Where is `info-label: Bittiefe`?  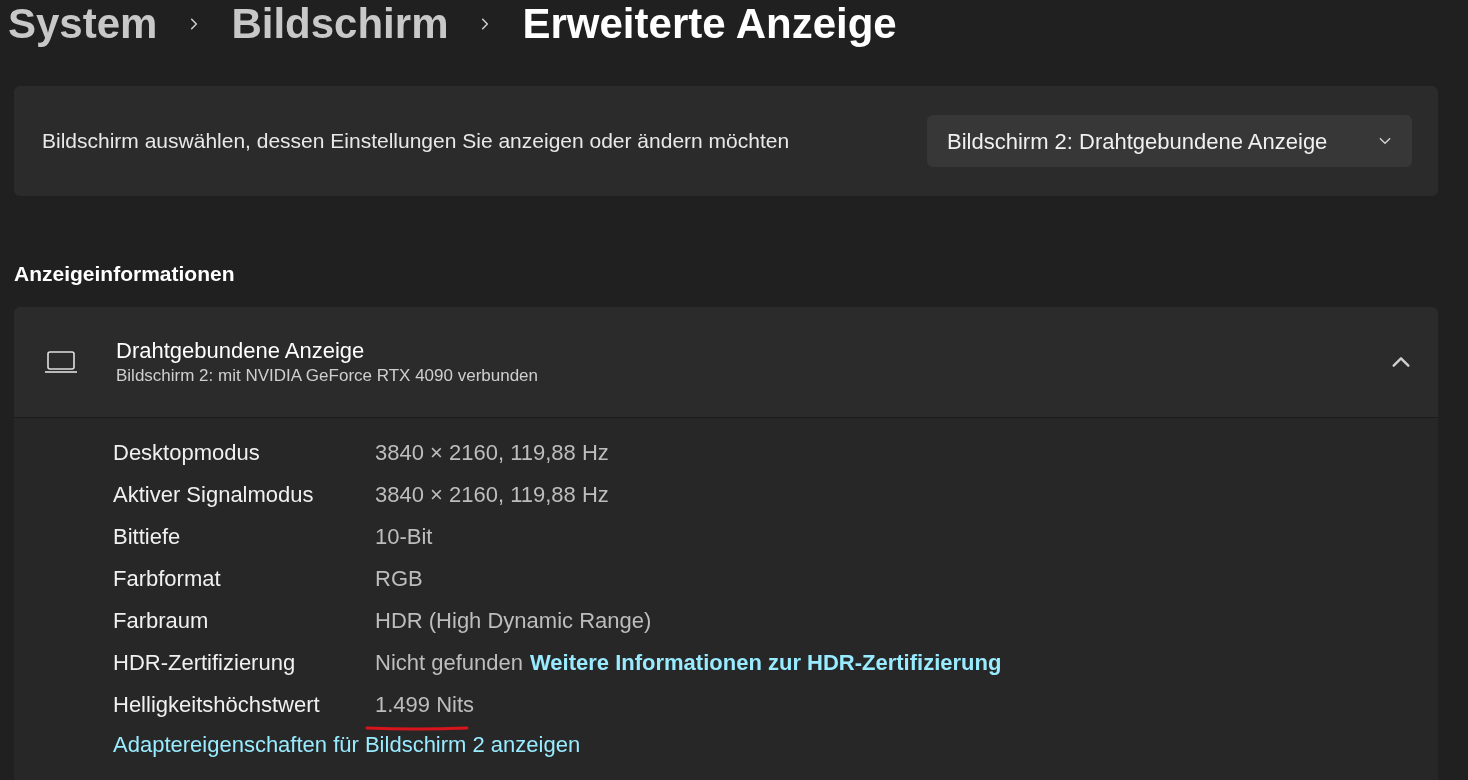
info-label: Bittiefe is located at coordinates (147, 537).